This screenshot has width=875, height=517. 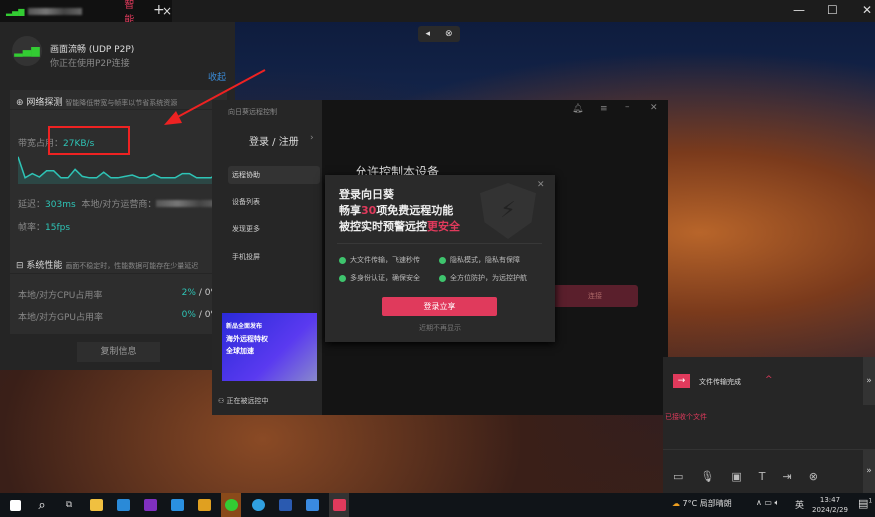 I want to click on feature-text: 全方位防护，为远控护航, so click(x=488, y=278).